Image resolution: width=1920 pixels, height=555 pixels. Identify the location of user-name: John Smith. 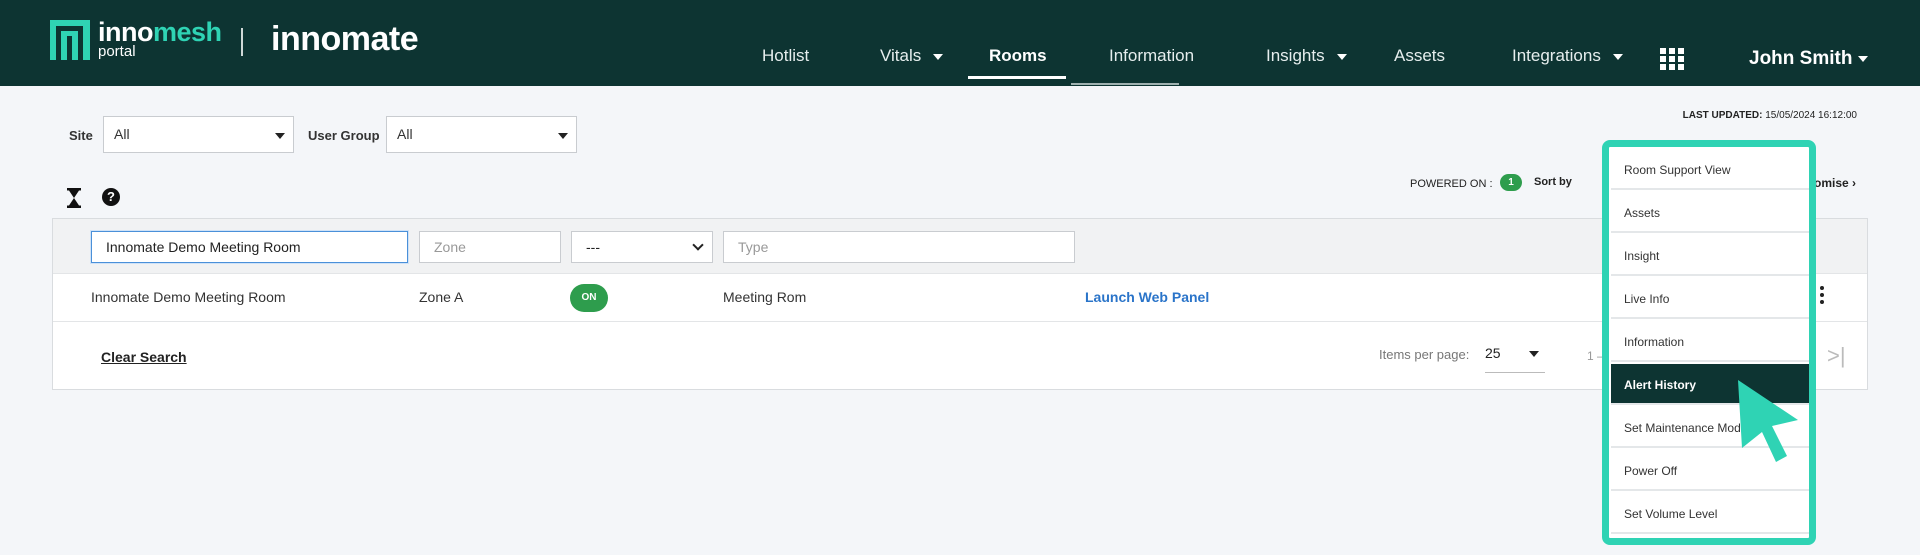
(1801, 58).